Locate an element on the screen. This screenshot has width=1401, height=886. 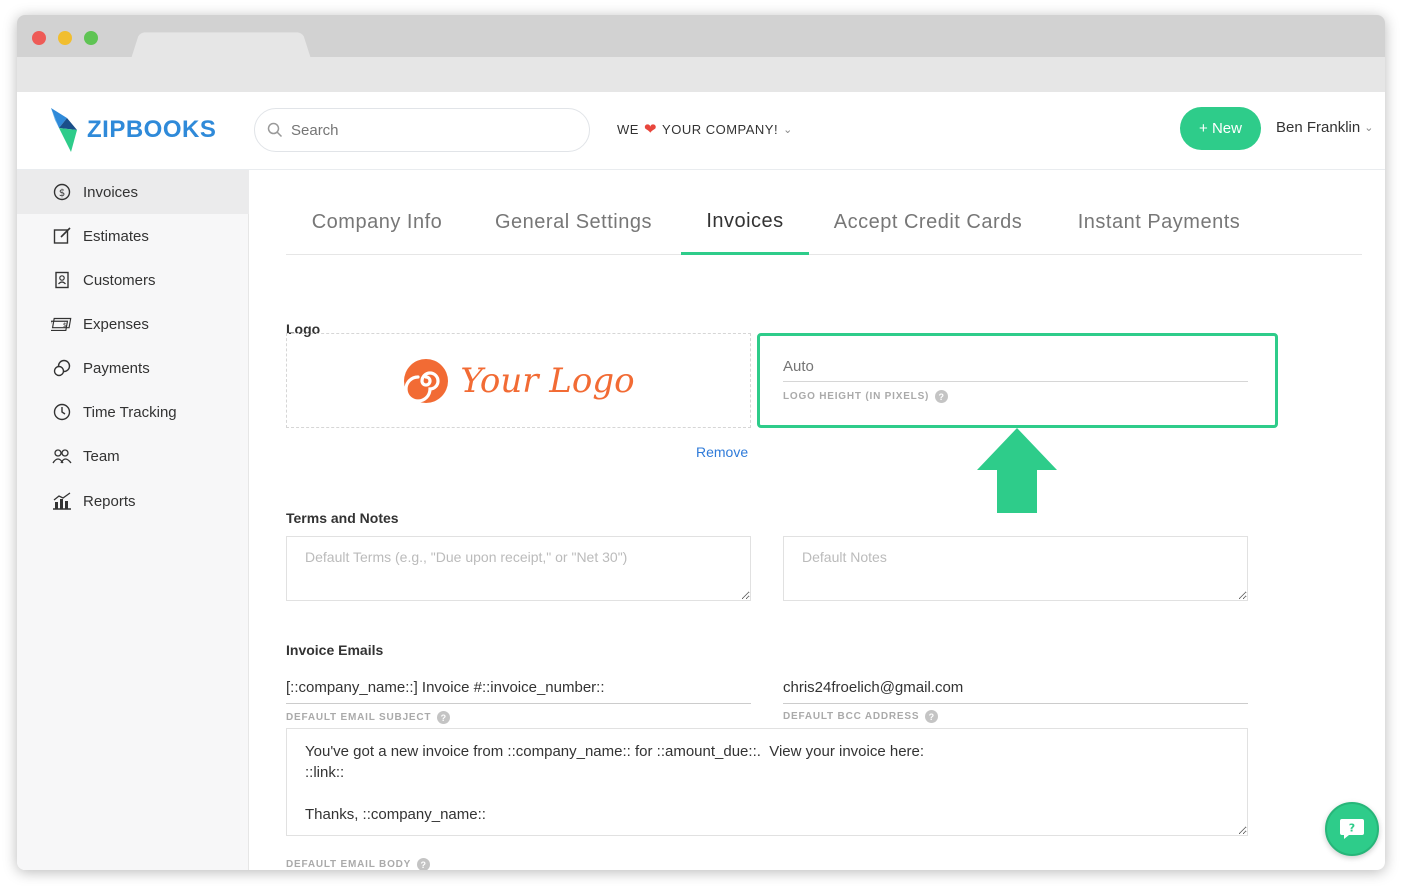
logo-height-label: LOGO HEIGHT (IN PIXELS) ? is located at coordinates (866, 396).